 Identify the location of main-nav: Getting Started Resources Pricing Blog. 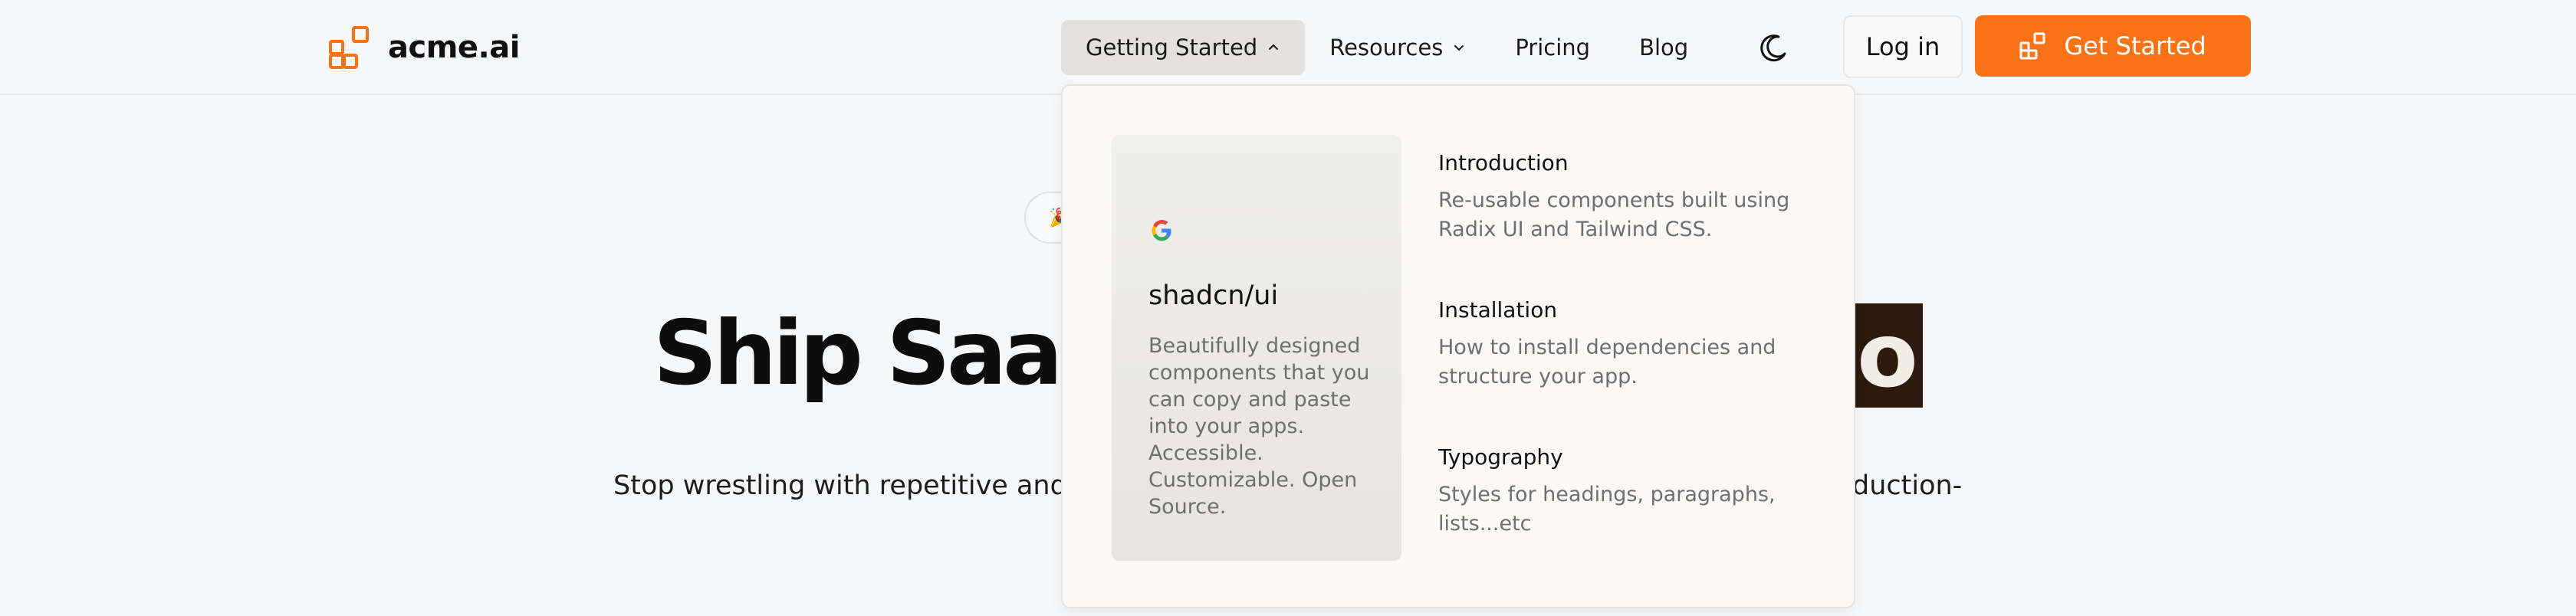
(1387, 47).